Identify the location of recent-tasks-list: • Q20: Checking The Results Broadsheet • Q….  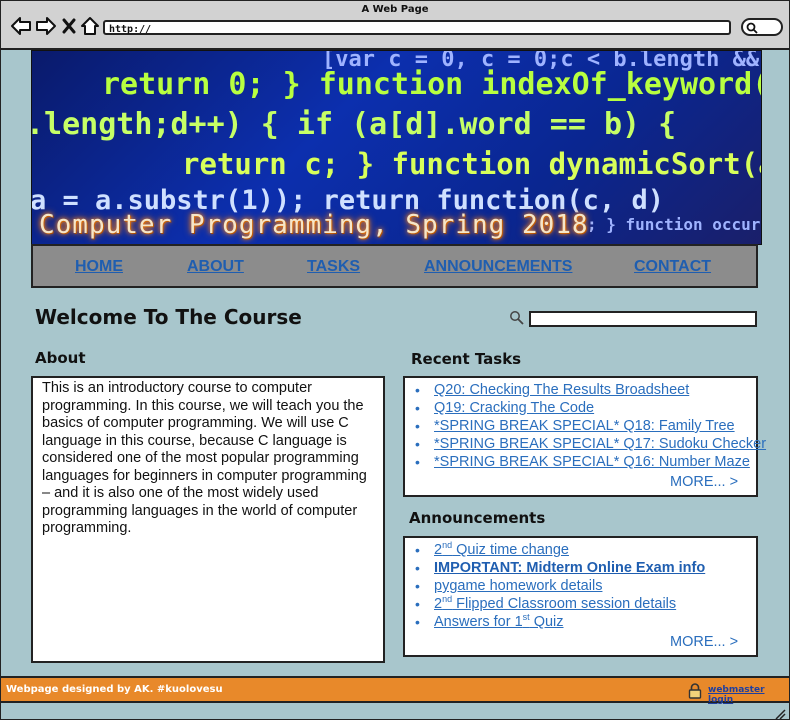
(590, 427).